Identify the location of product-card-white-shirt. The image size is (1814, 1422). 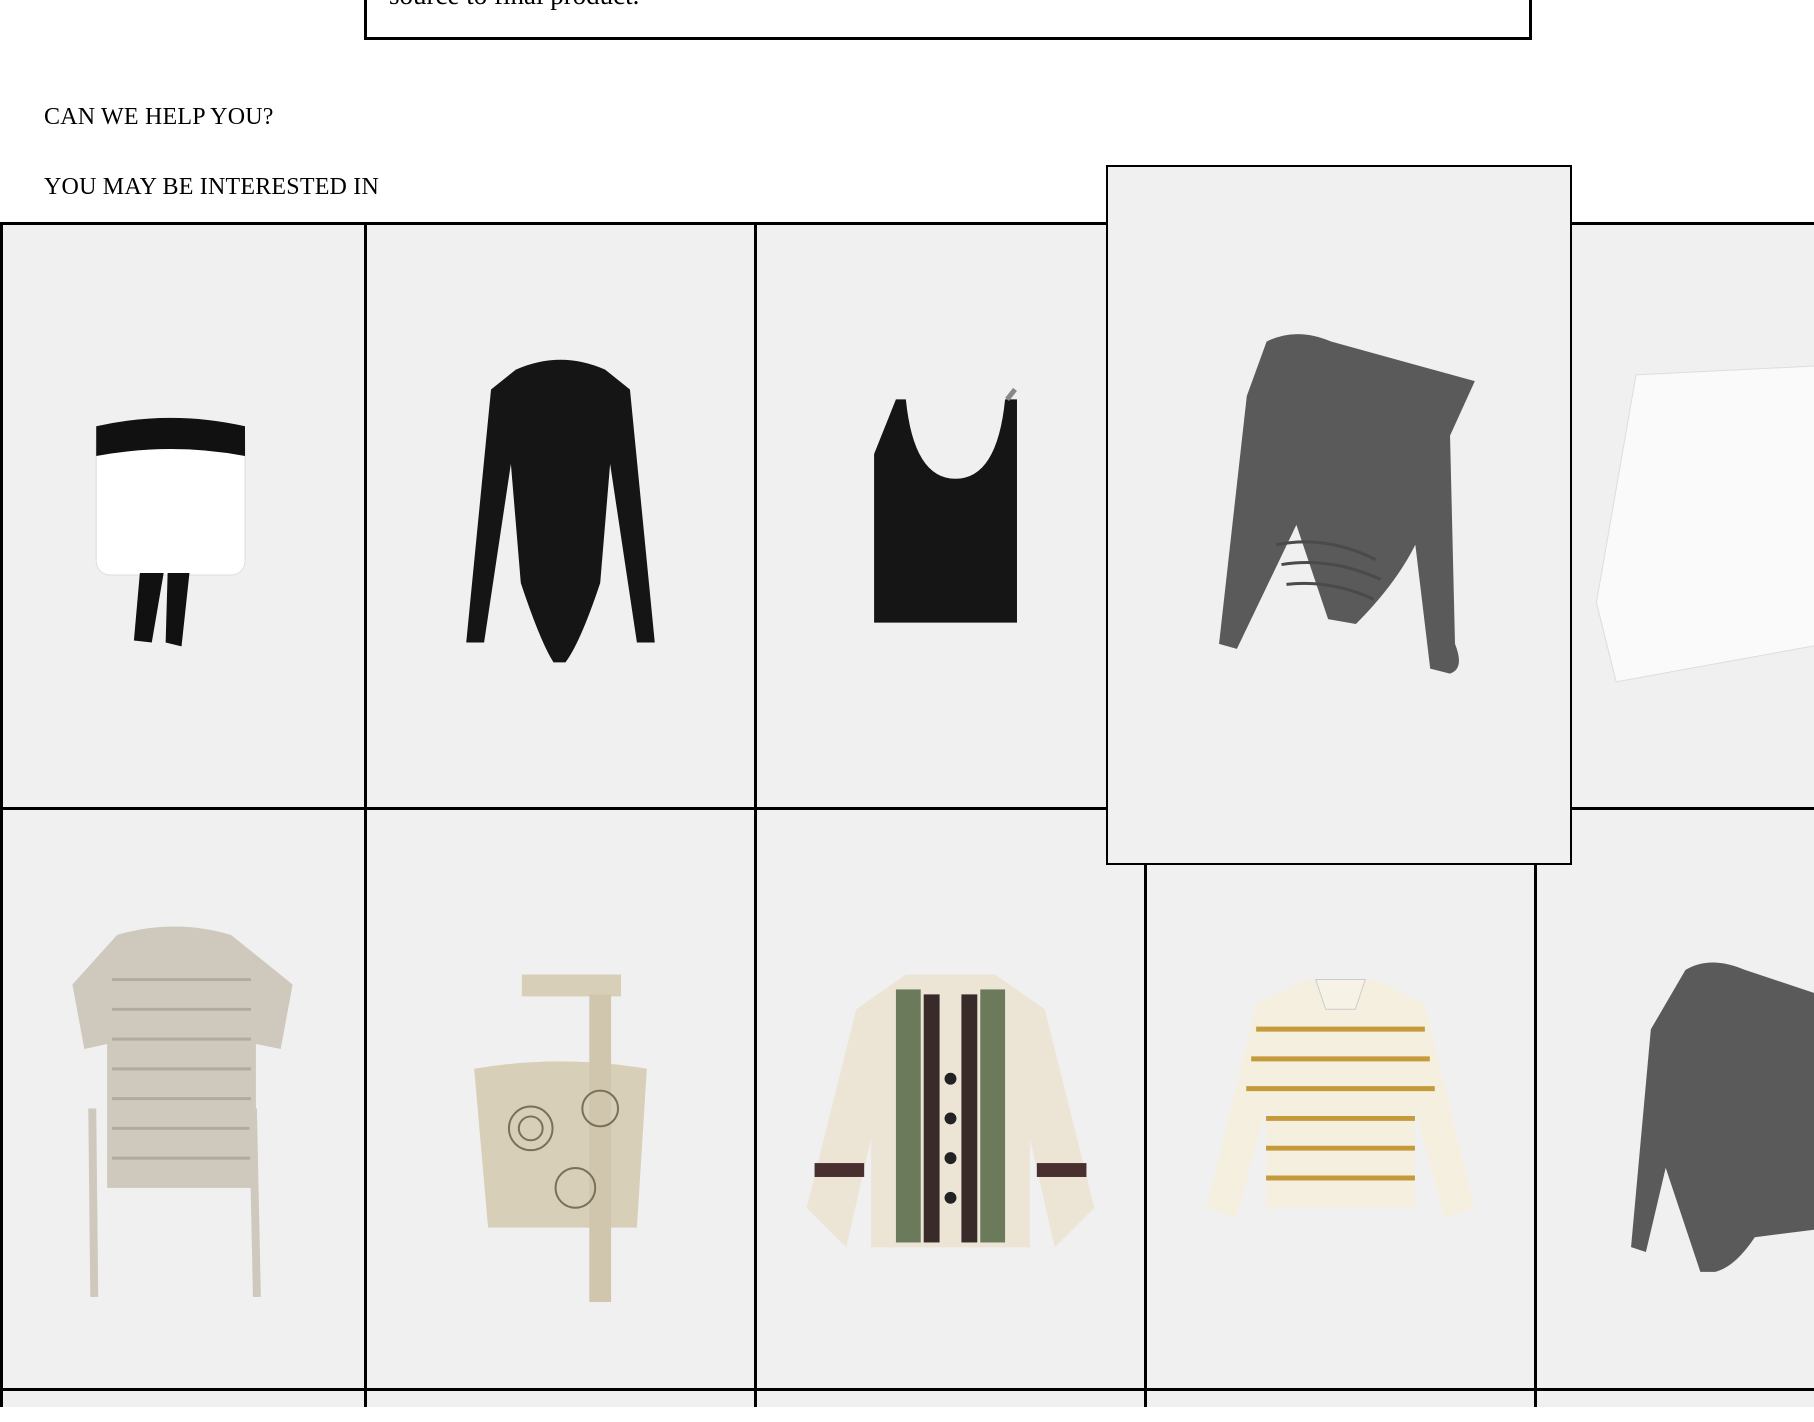
(1674, 514).